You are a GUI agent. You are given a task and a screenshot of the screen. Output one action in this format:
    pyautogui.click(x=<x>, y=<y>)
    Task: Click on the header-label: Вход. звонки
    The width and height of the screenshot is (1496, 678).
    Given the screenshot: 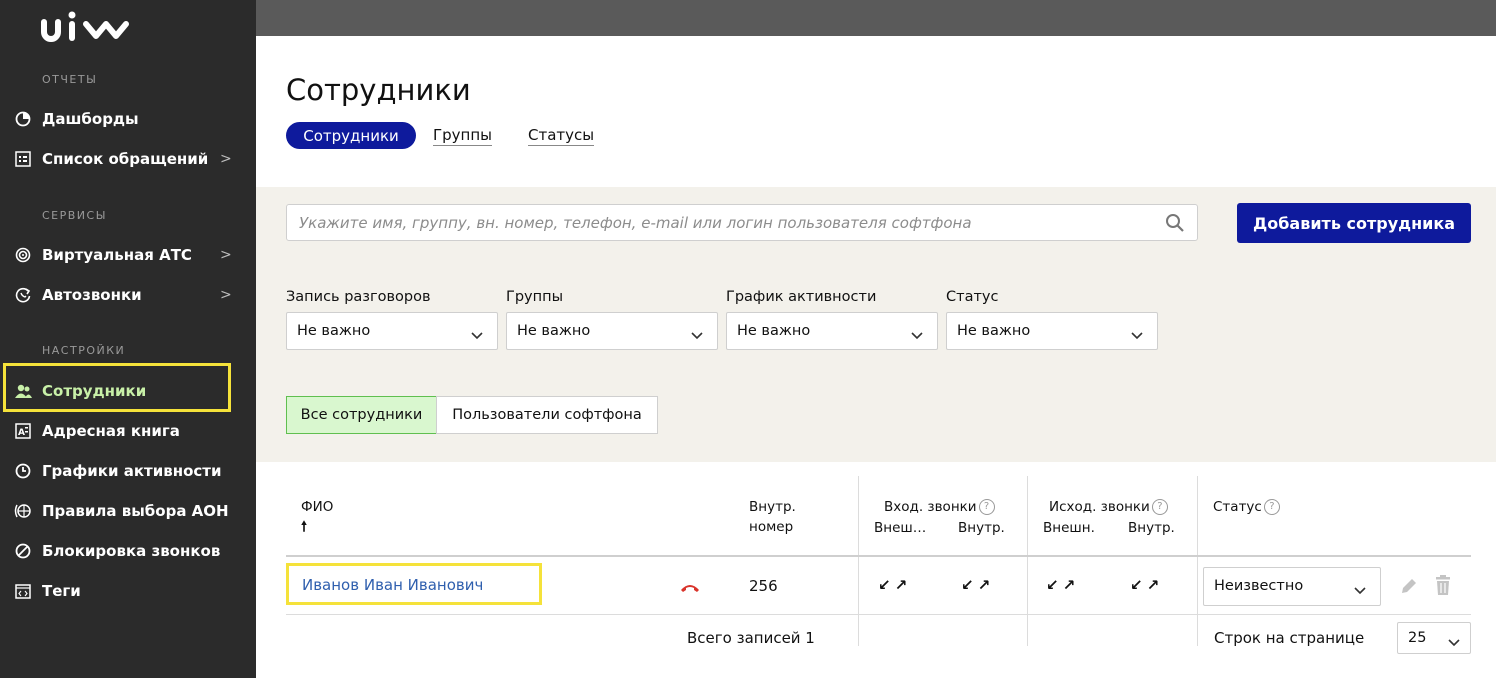 What is the action you would take?
    pyautogui.click(x=930, y=507)
    